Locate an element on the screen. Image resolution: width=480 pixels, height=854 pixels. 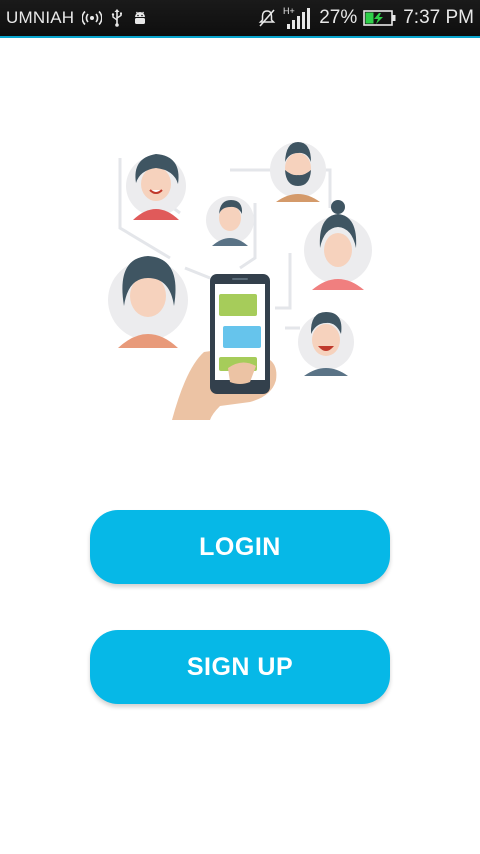
clock: 7:37 PM is located at coordinates (438, 17).